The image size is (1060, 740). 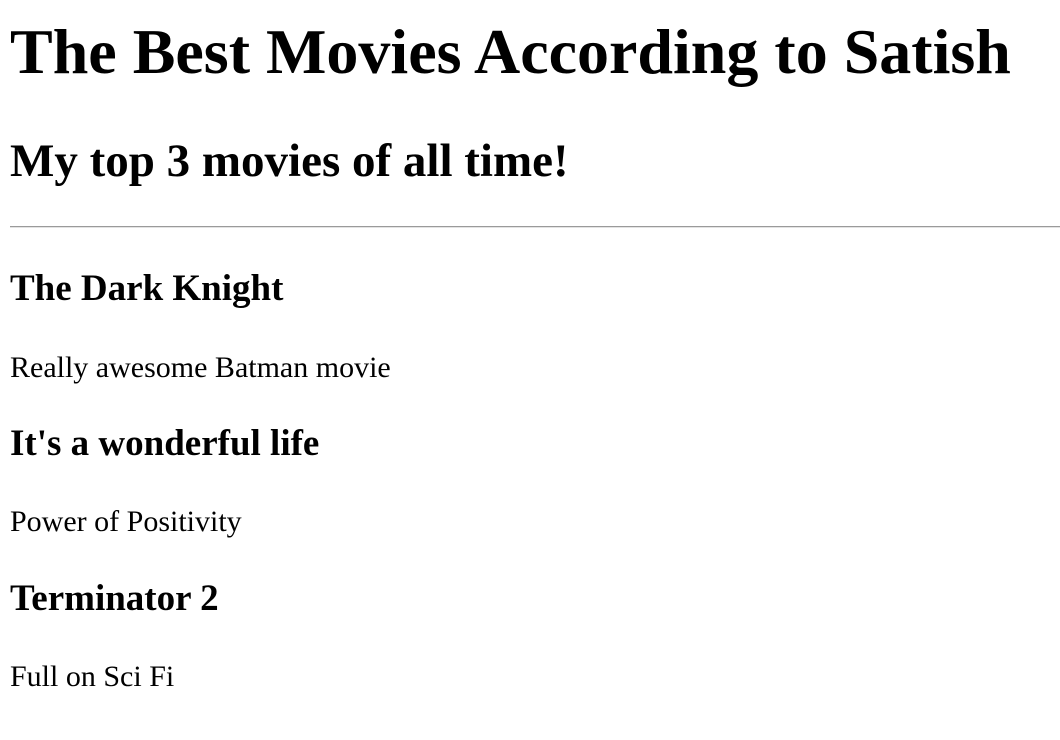 What do you see at coordinates (510, 51) in the screenshot?
I see `page-title: The Best Movies According to Satish` at bounding box center [510, 51].